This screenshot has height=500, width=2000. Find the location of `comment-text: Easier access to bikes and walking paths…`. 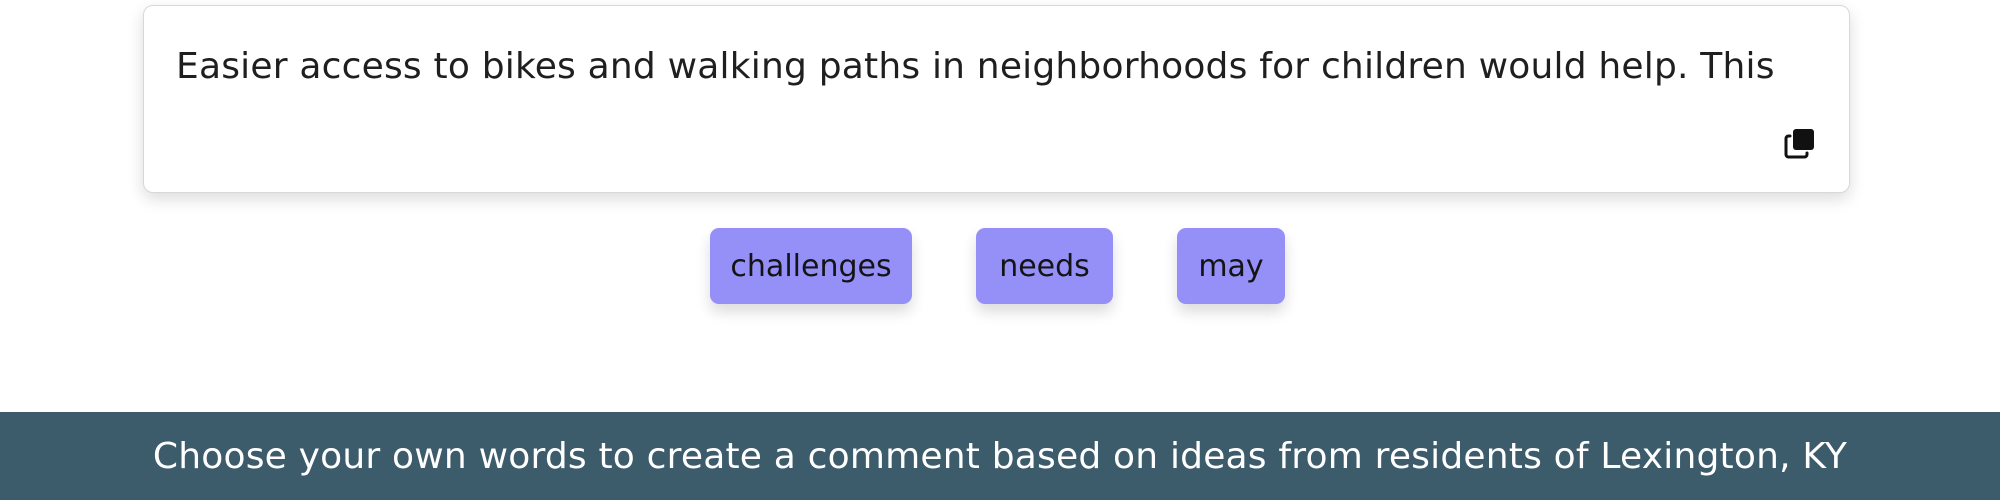

comment-text: Easier access to bikes and walking paths… is located at coordinates (975, 66).